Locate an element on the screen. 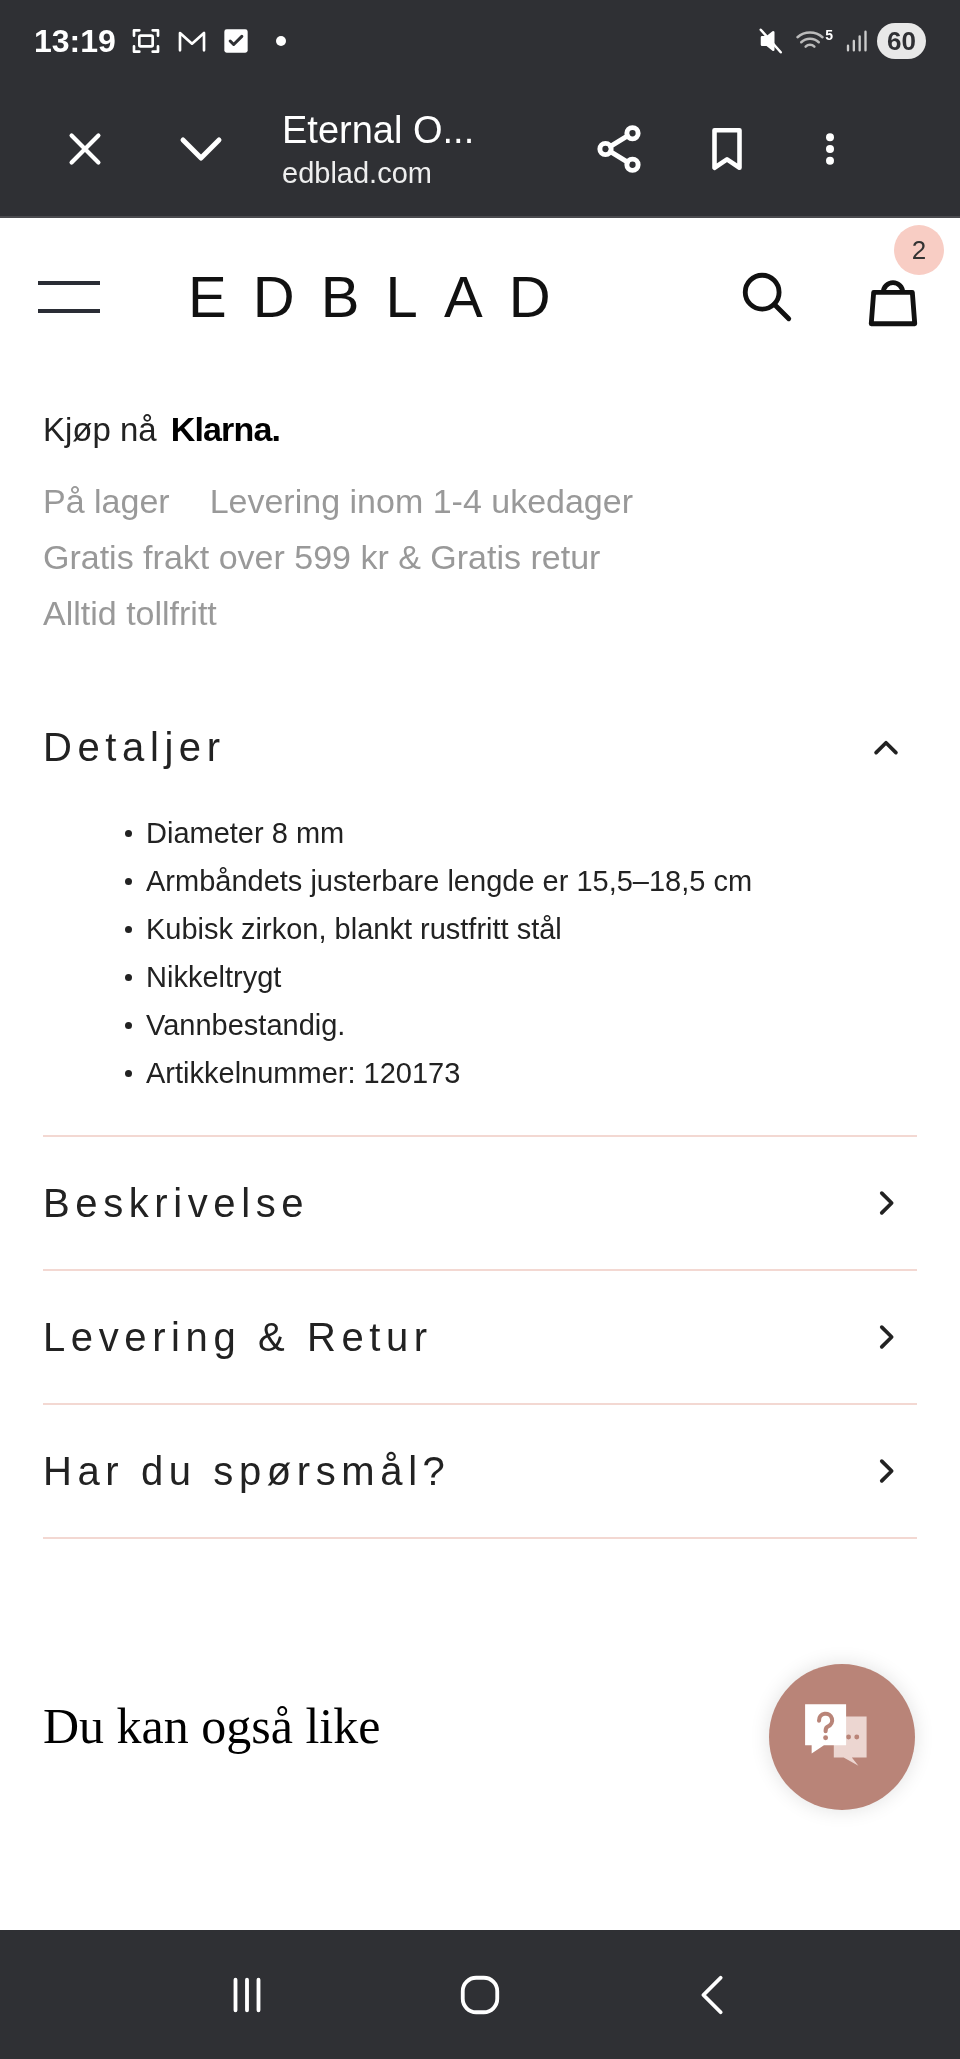  logo: EDBLAD is located at coordinates (382, 297).